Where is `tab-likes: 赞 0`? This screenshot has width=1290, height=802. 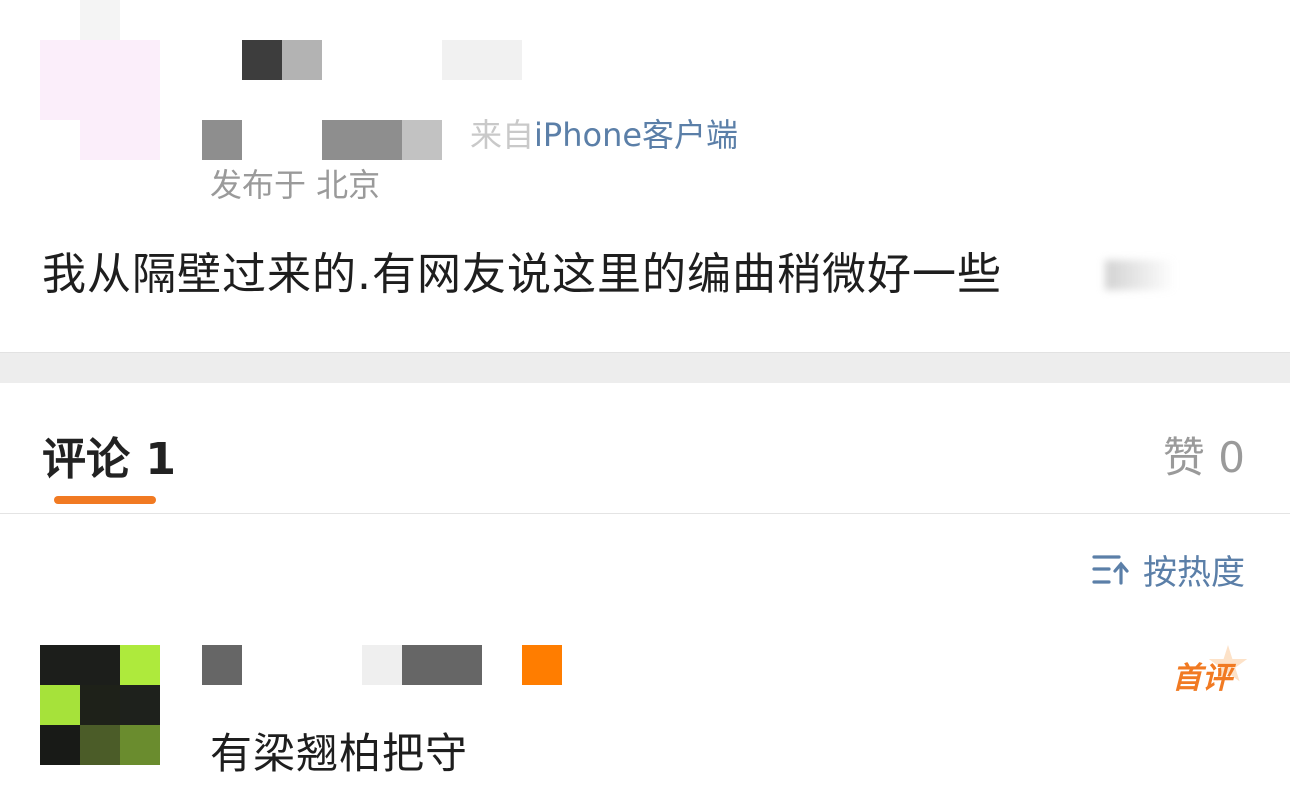 tab-likes: 赞 0 is located at coordinates (1204, 454).